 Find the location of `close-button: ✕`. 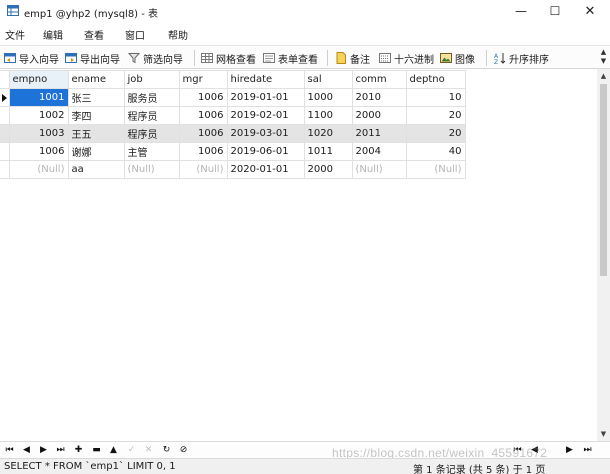

close-button: ✕ is located at coordinates (590, 11).